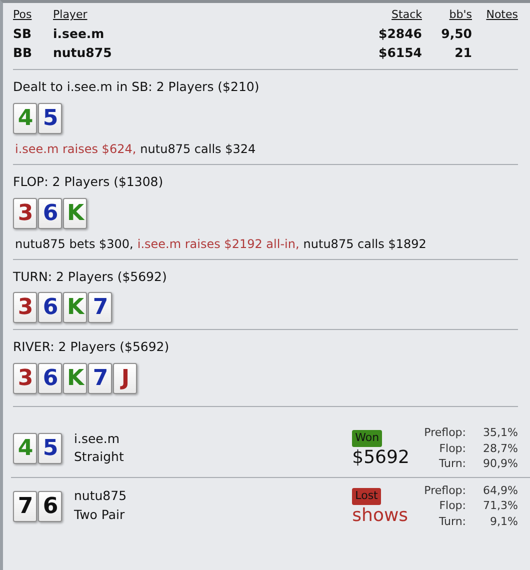  I want to click on street-title: FLOP: 2 Players ($1308), so click(88, 181).